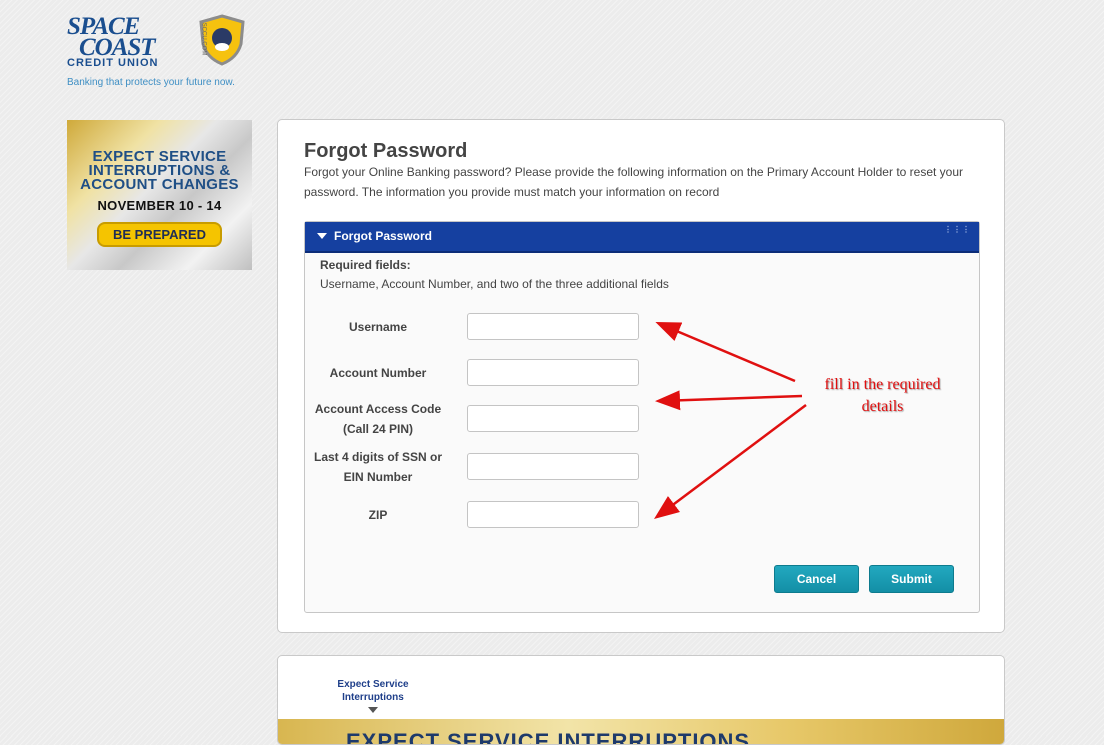  I want to click on promo-date: NOVEMBER 10 - 14, so click(159, 205).